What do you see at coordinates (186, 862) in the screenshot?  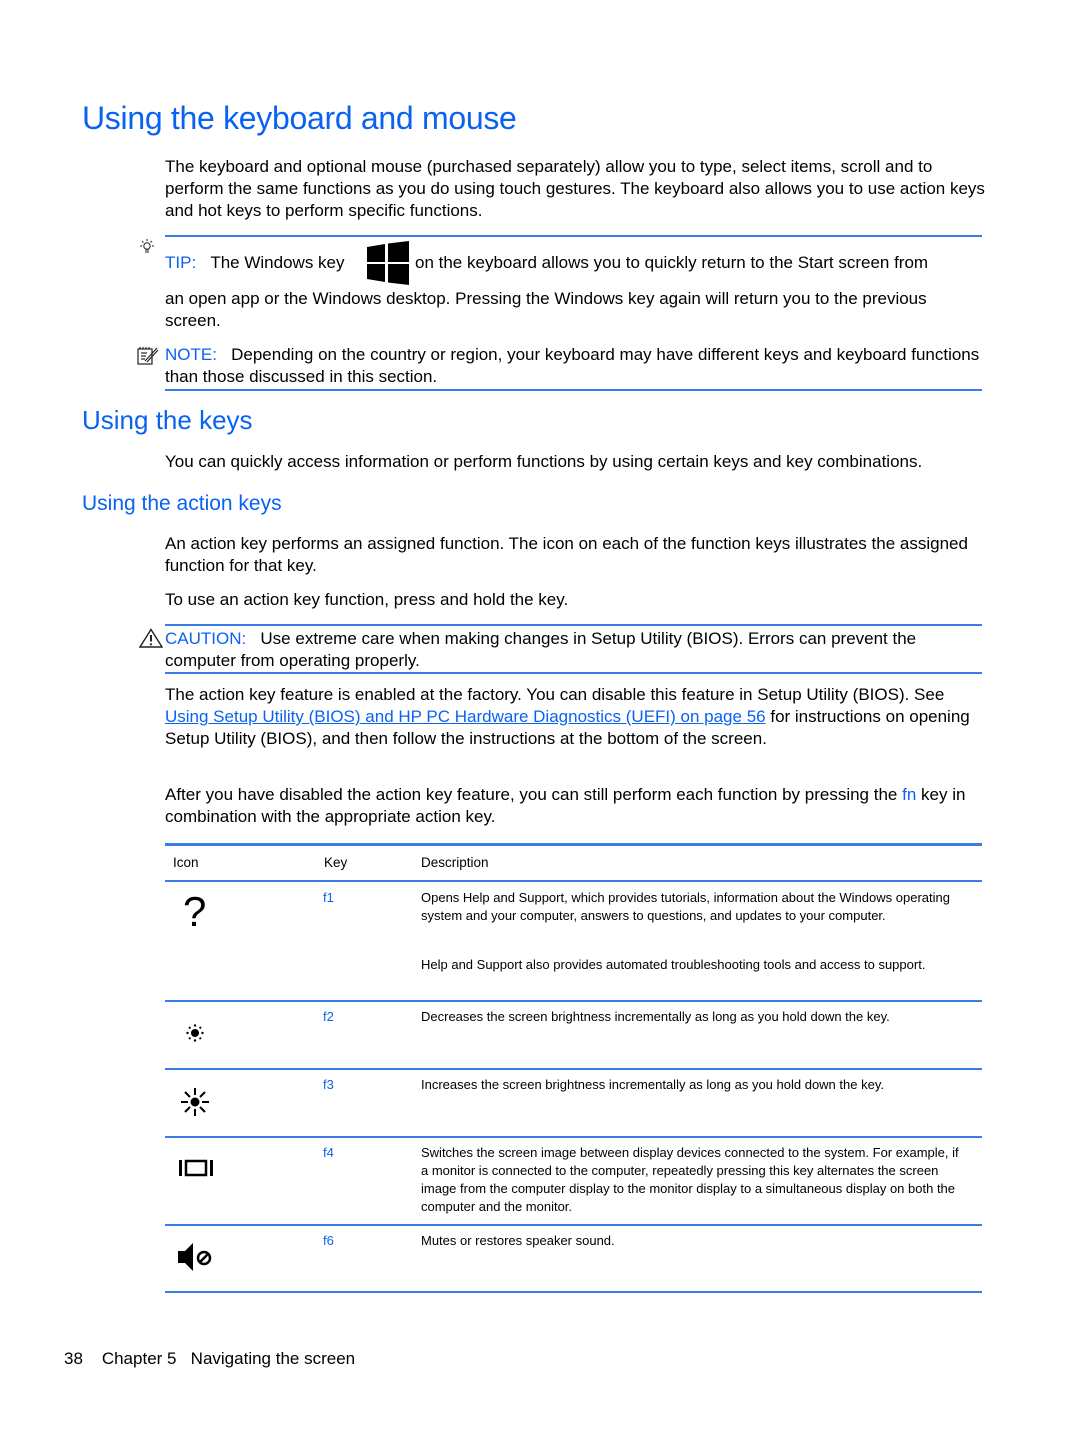 I see `table-header-icon: Icon` at bounding box center [186, 862].